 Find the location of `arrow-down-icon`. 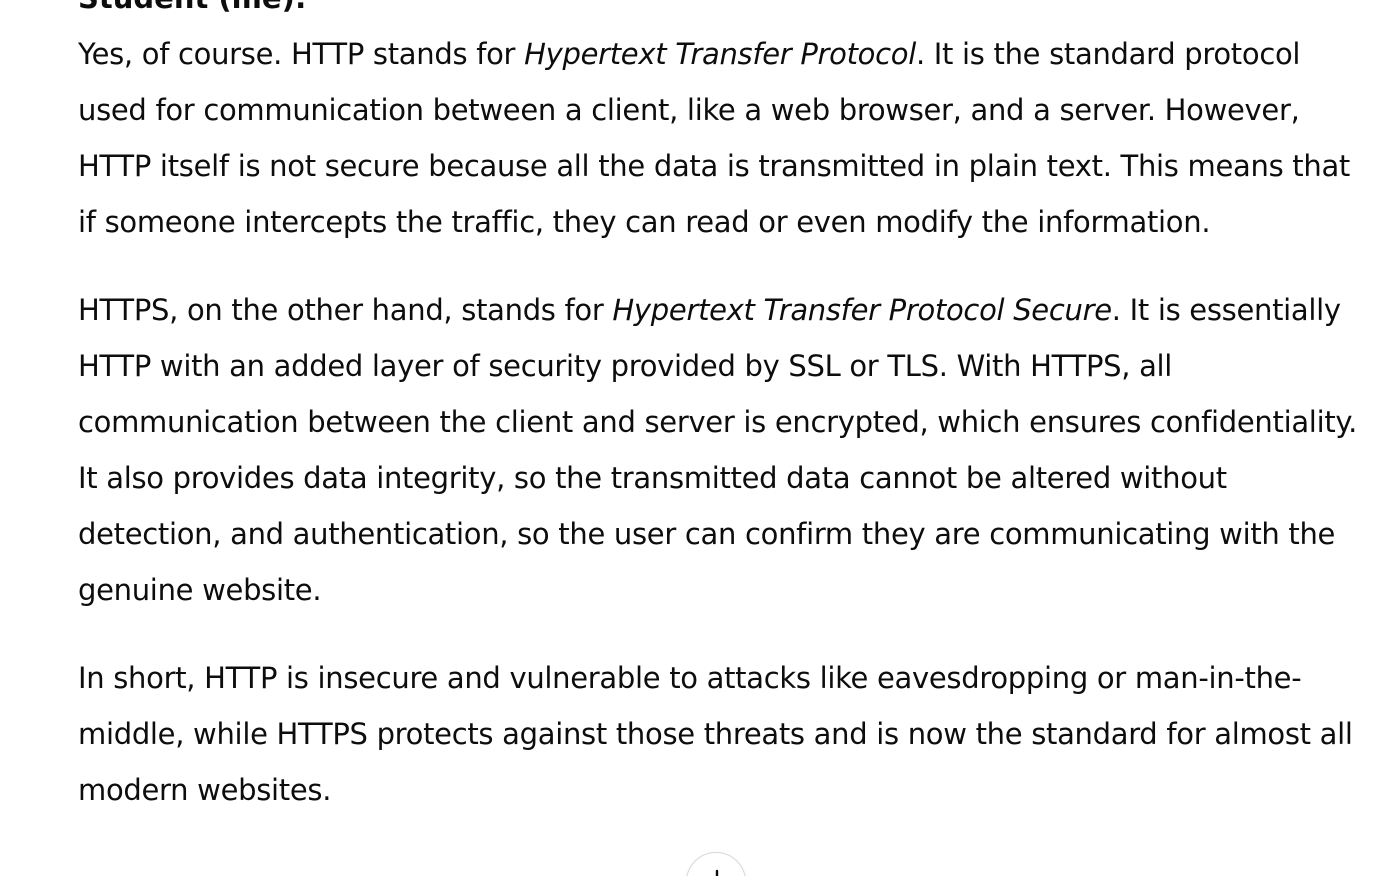

arrow-down-icon is located at coordinates (717, 872).